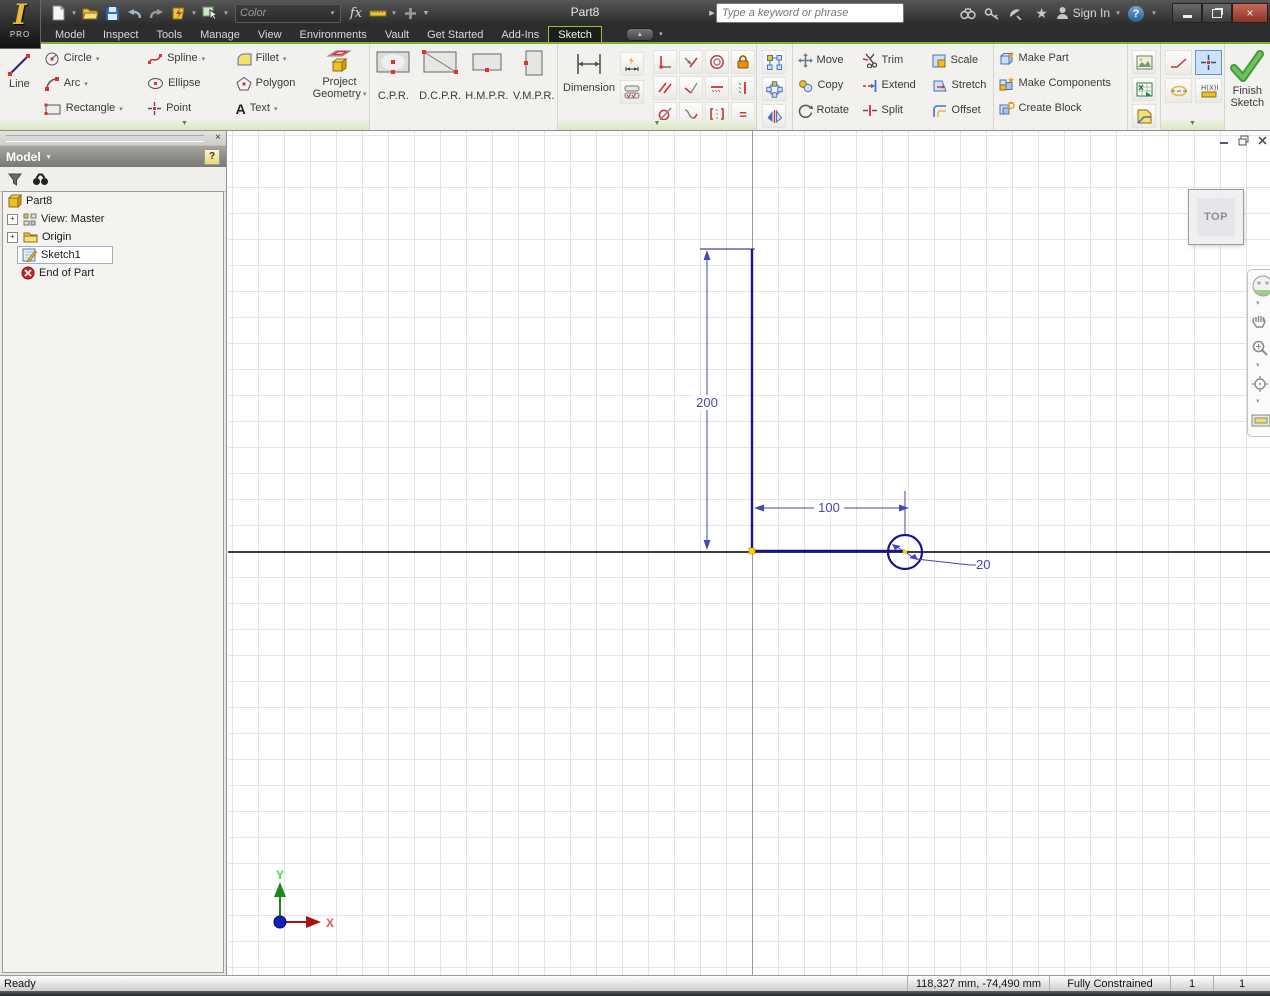 The image size is (1270, 996). Describe the element at coordinates (410, 13) in the screenshot. I see `material-button` at that location.